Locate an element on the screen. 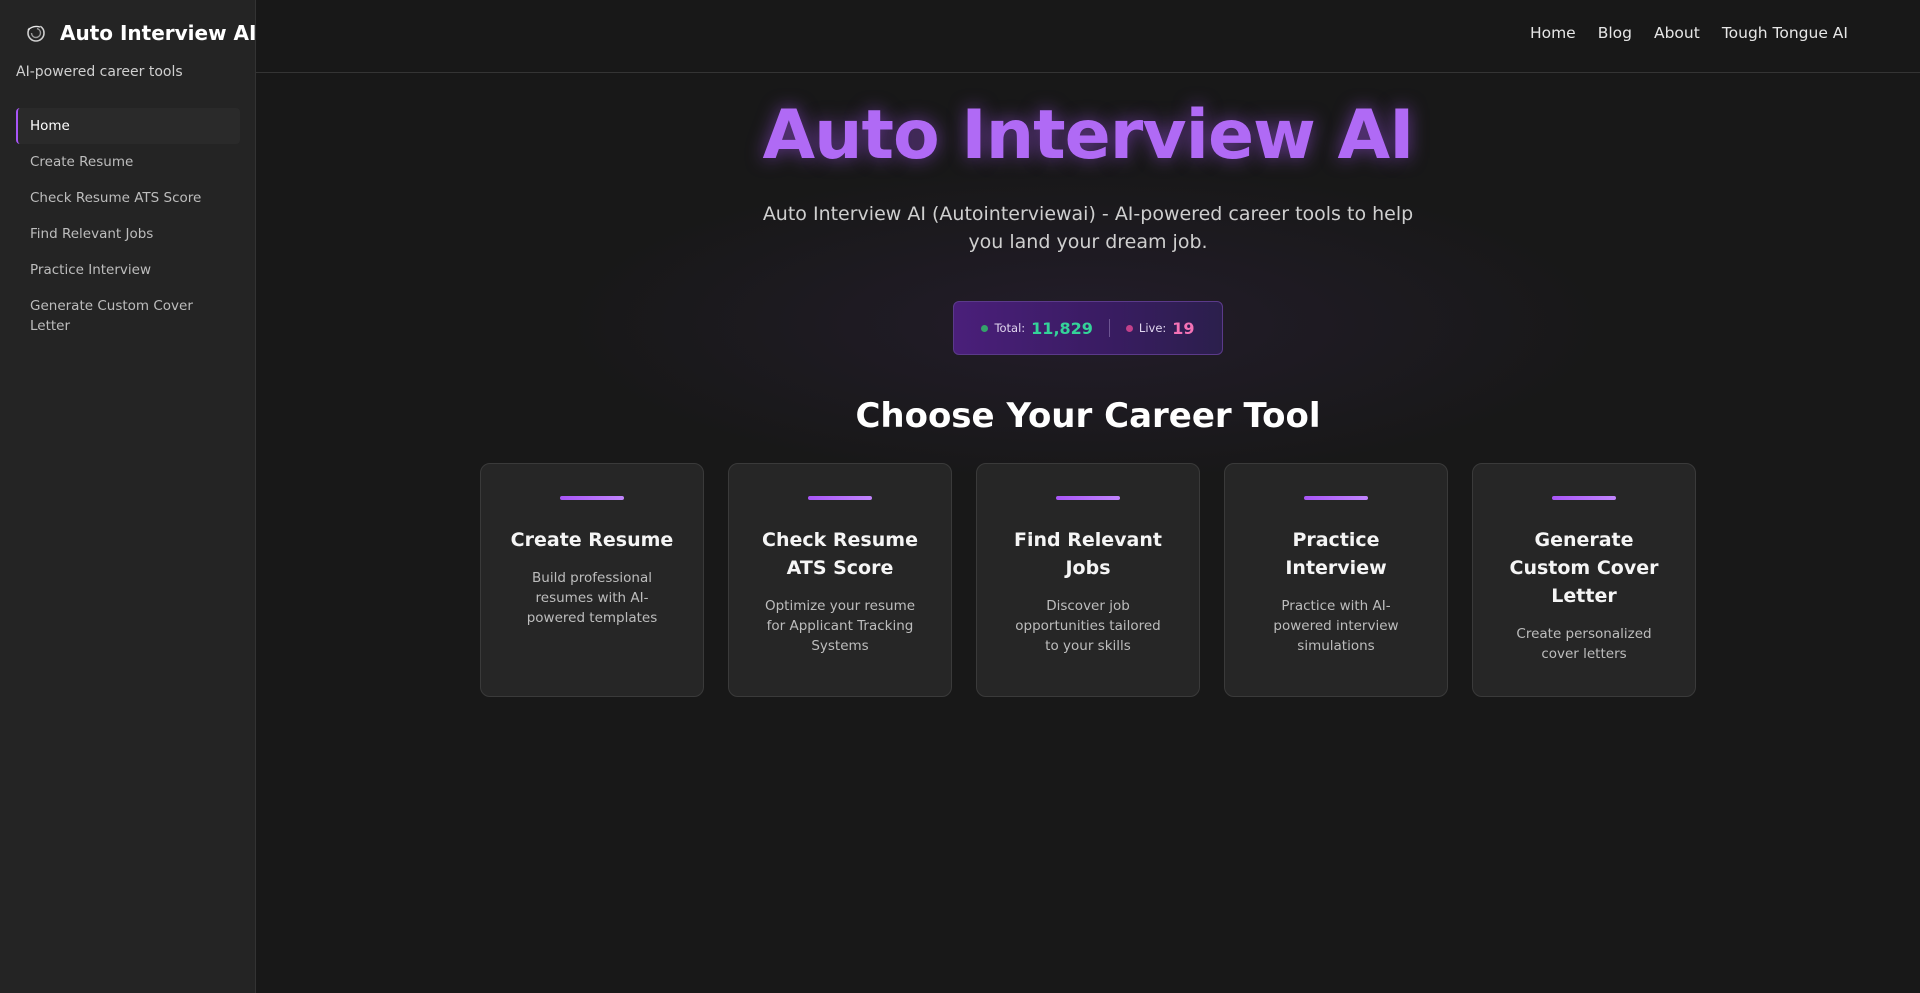 Image resolution: width=1920 pixels, height=993 pixels. sidebar-item-create-resume: Create Resume is located at coordinates (128, 162).